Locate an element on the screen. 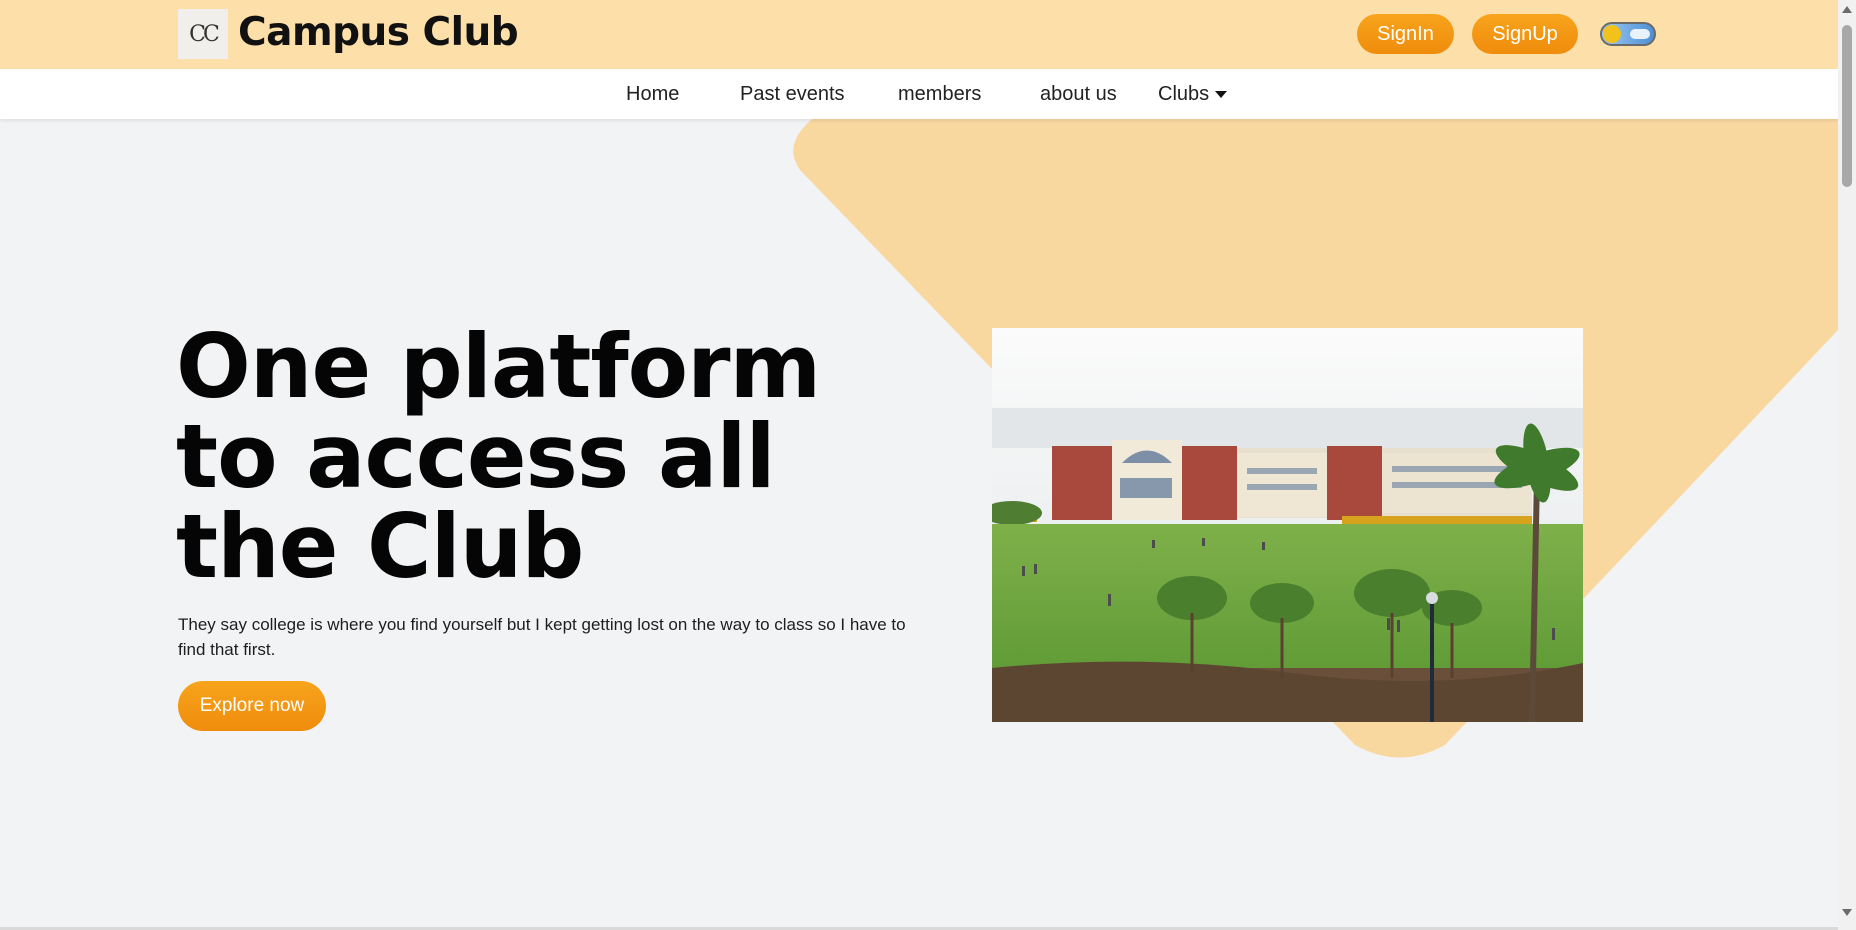 The width and height of the screenshot is (1856, 930). nav-bar: Home Past events members about us Clubs is located at coordinates (919, 94).